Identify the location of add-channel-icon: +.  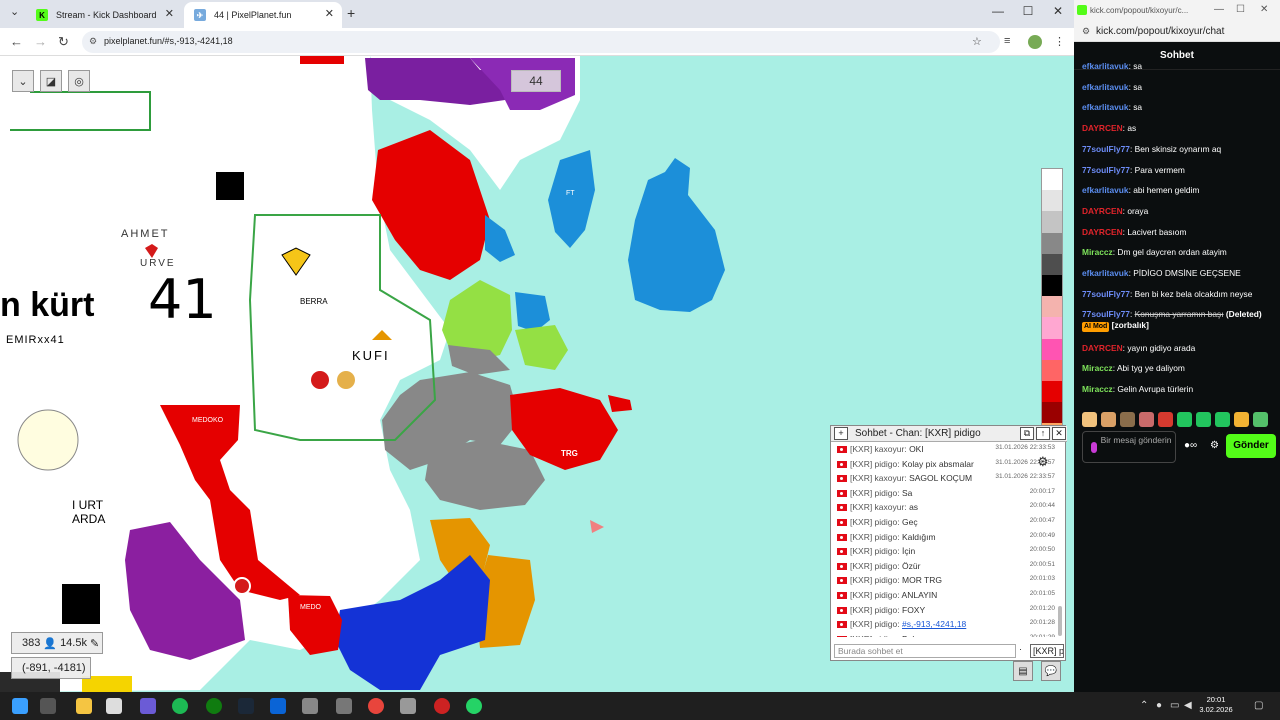
(841, 433).